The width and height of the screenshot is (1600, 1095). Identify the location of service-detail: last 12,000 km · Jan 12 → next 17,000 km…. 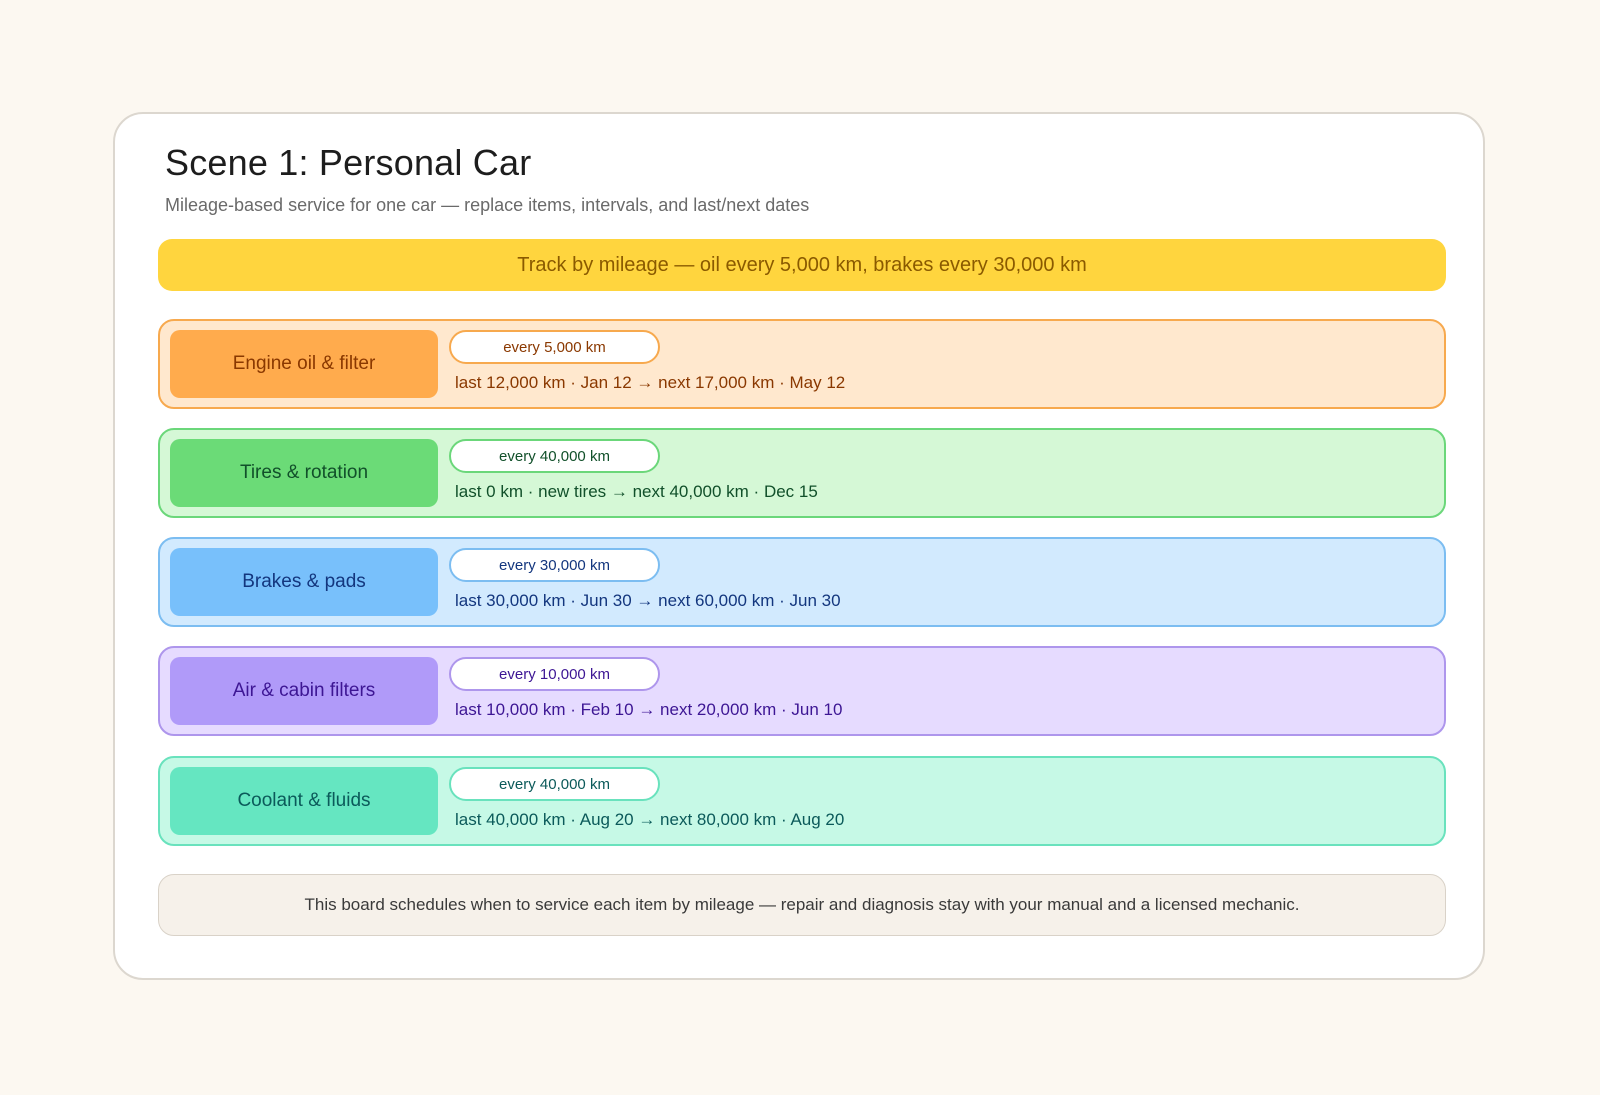
(650, 382).